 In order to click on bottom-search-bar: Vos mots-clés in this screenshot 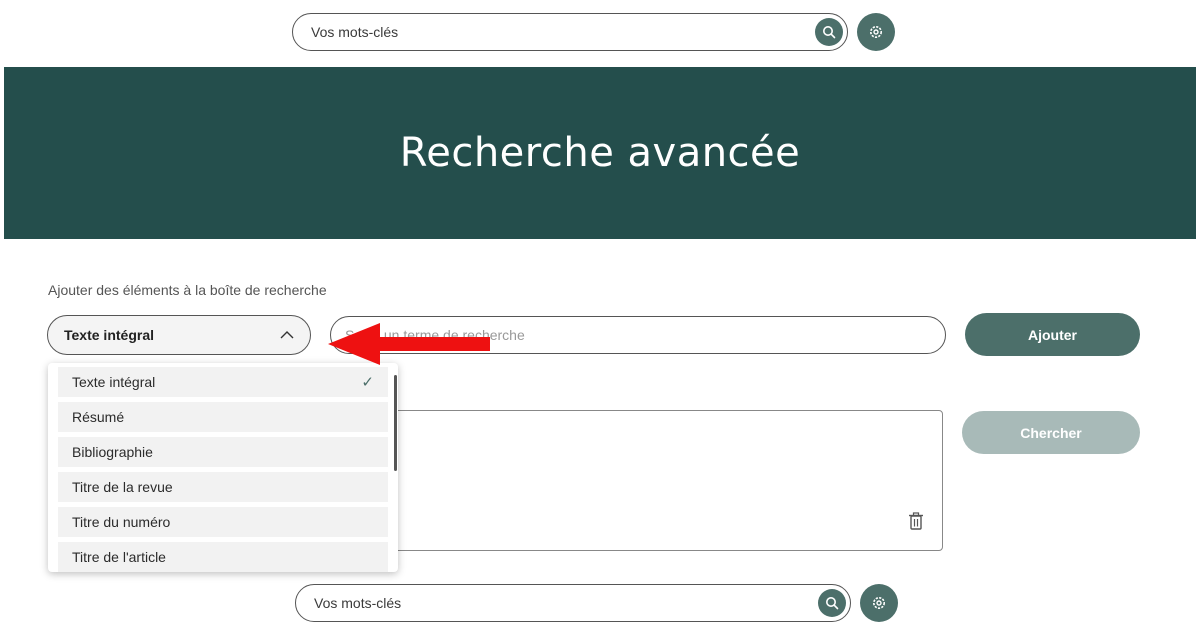, I will do `click(596, 603)`.